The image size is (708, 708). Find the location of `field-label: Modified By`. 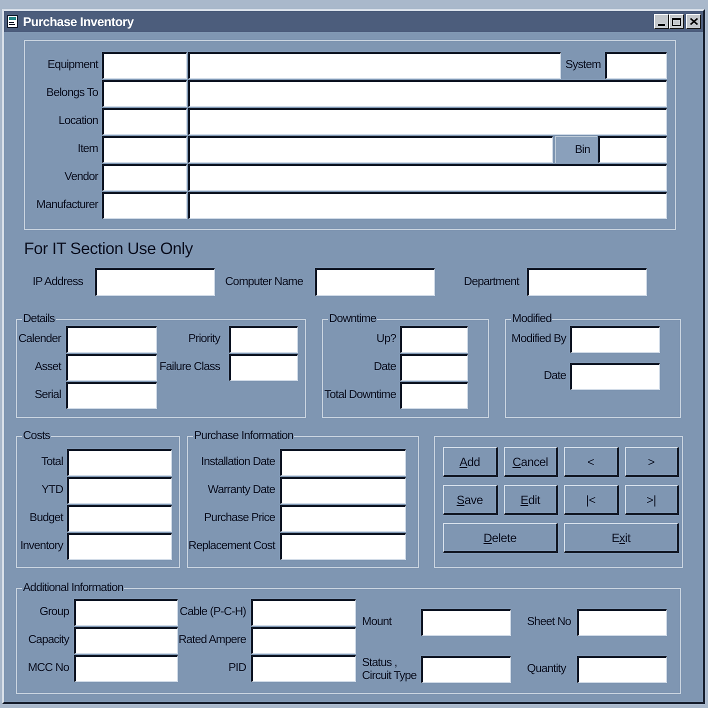

field-label: Modified By is located at coordinates (538, 339).